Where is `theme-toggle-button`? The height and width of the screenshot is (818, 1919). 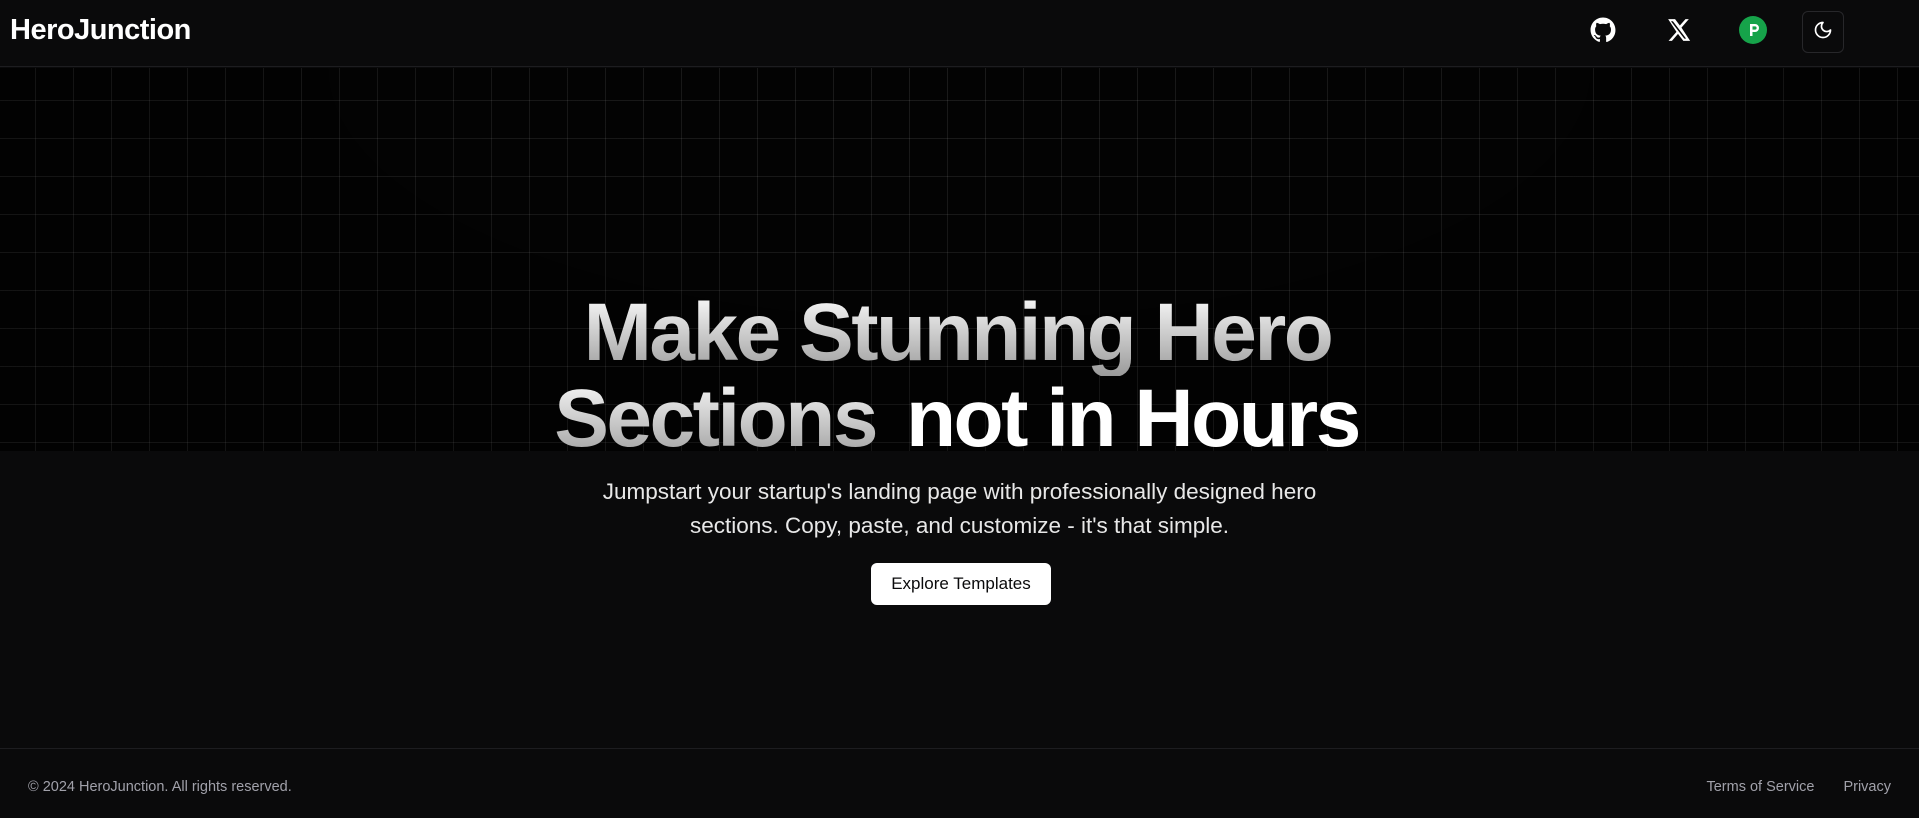 theme-toggle-button is located at coordinates (1823, 32).